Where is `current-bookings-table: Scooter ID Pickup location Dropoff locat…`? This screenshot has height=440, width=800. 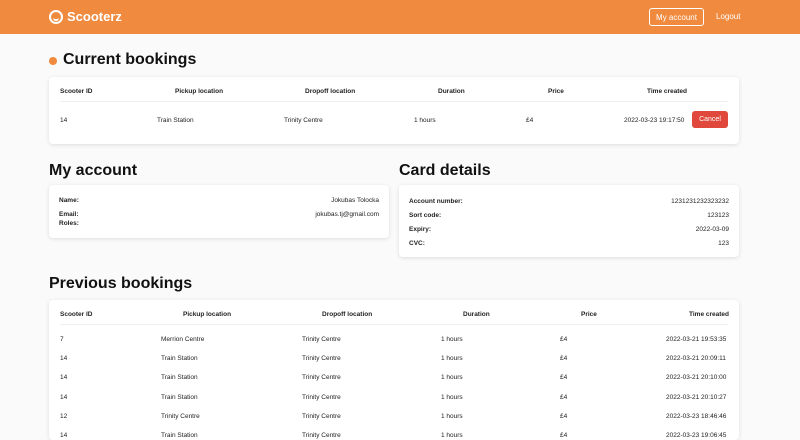
current-bookings-table: Scooter ID Pickup location Dropoff locat… is located at coordinates (394, 110).